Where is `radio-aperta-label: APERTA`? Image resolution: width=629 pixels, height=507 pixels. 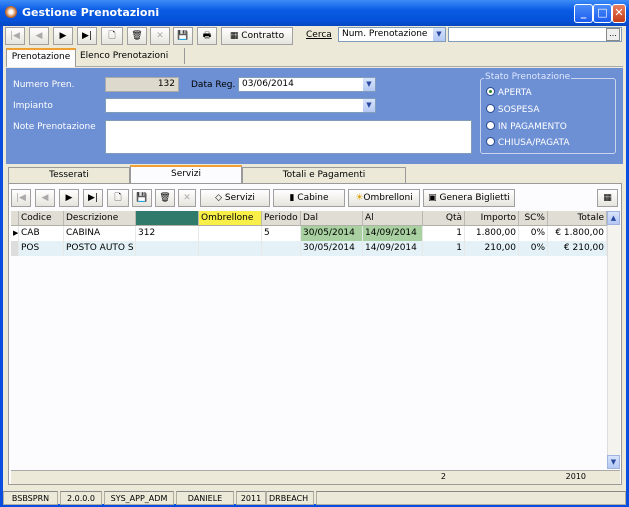 radio-aperta-label: APERTA is located at coordinates (514, 93).